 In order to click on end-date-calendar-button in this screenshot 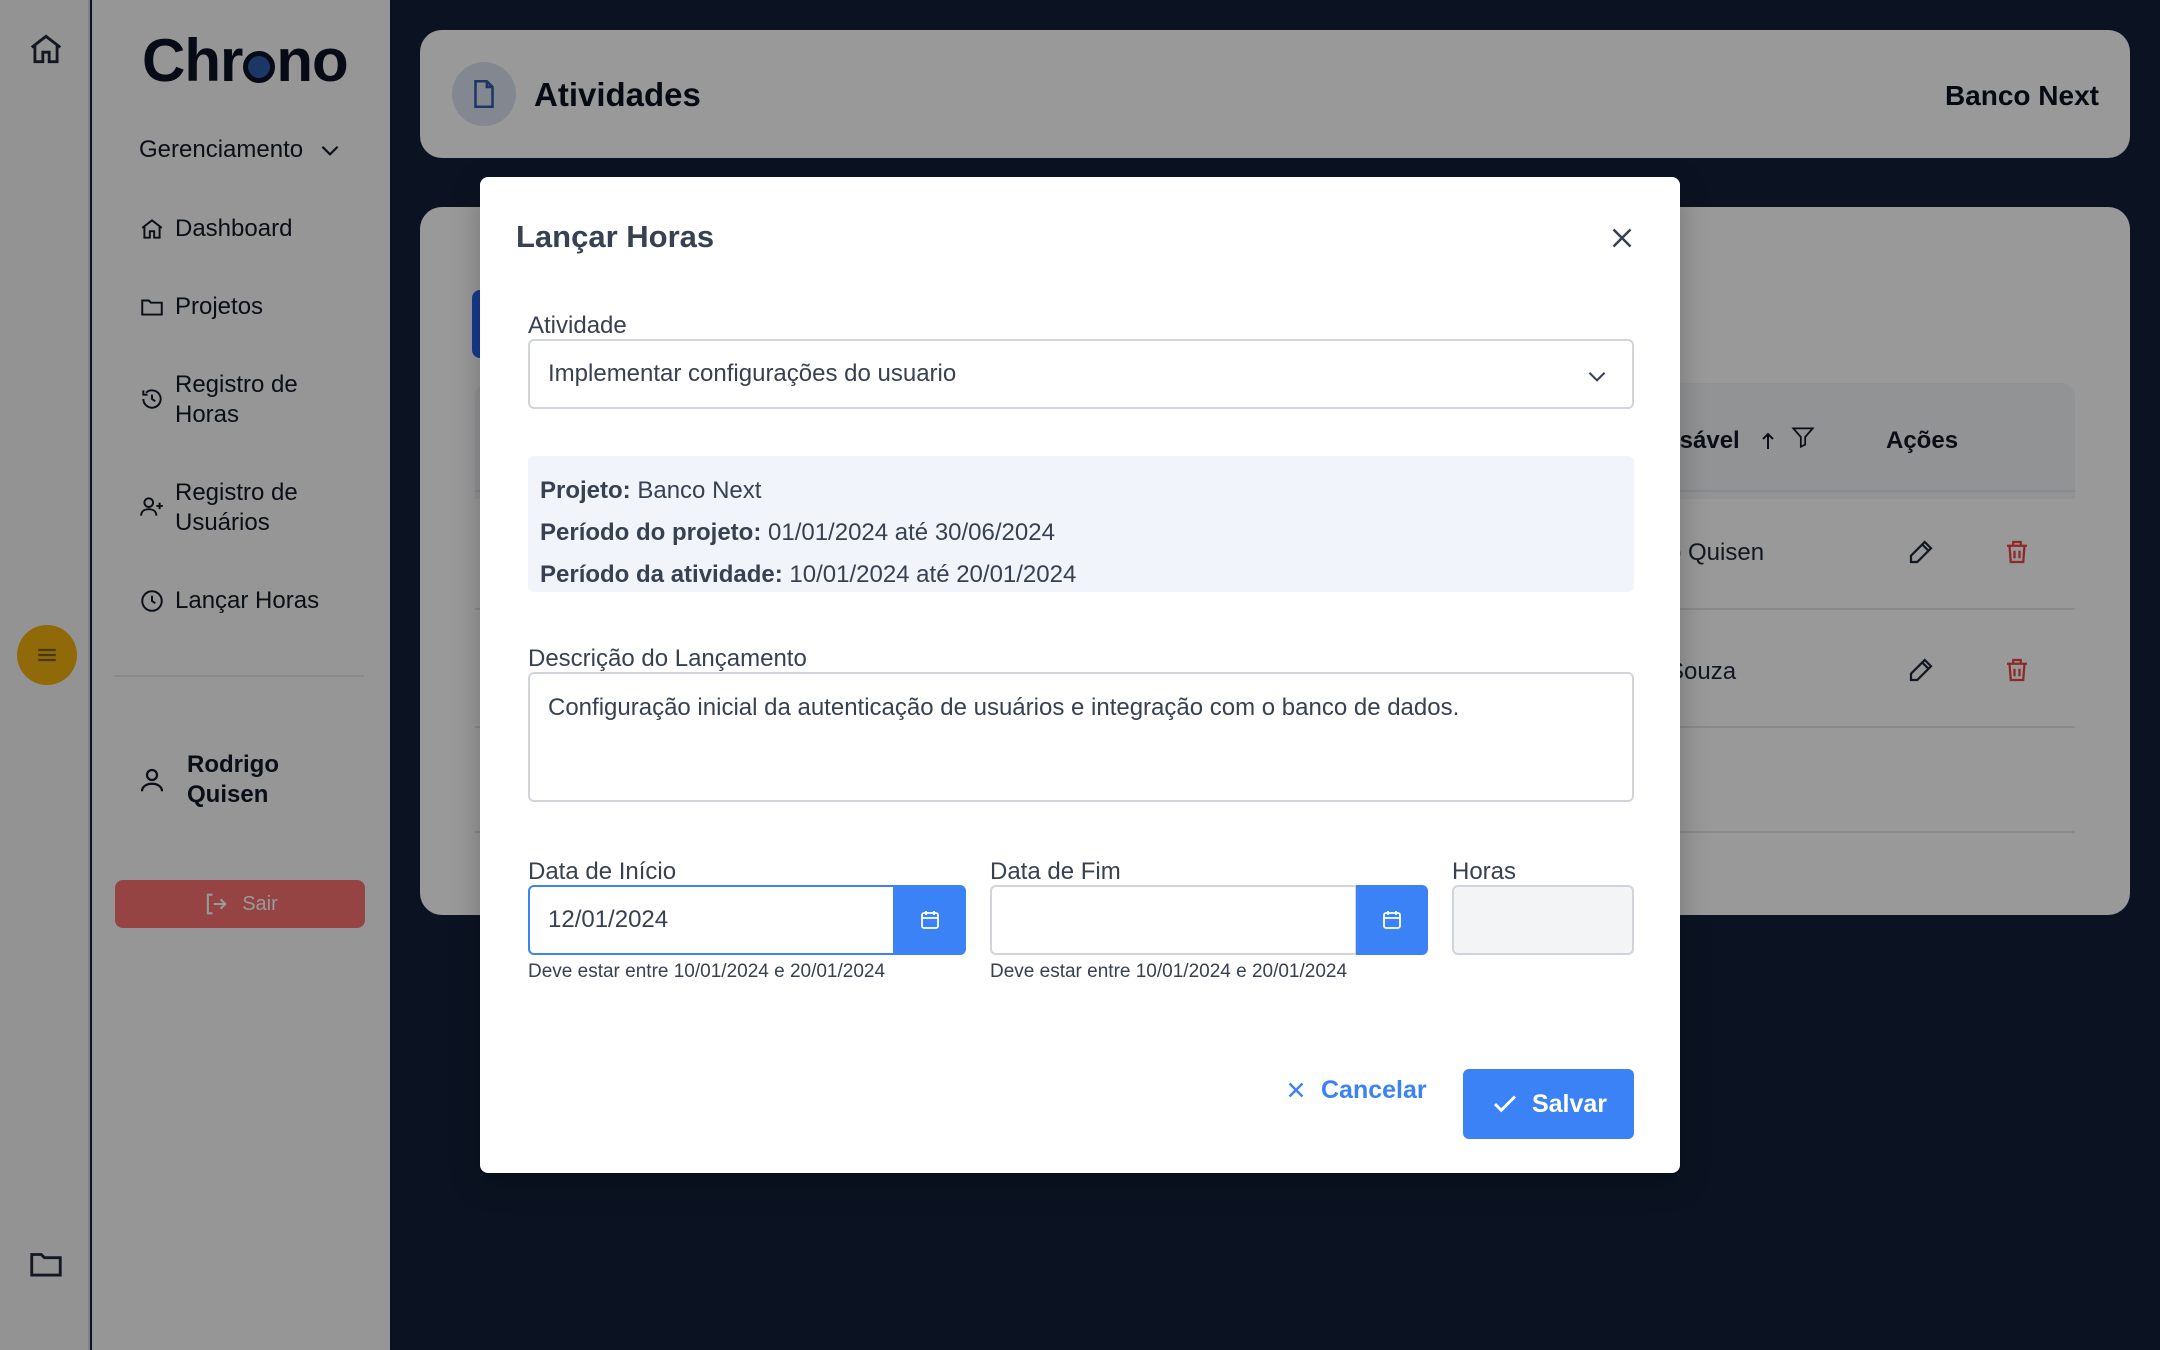, I will do `click(1392, 920)`.